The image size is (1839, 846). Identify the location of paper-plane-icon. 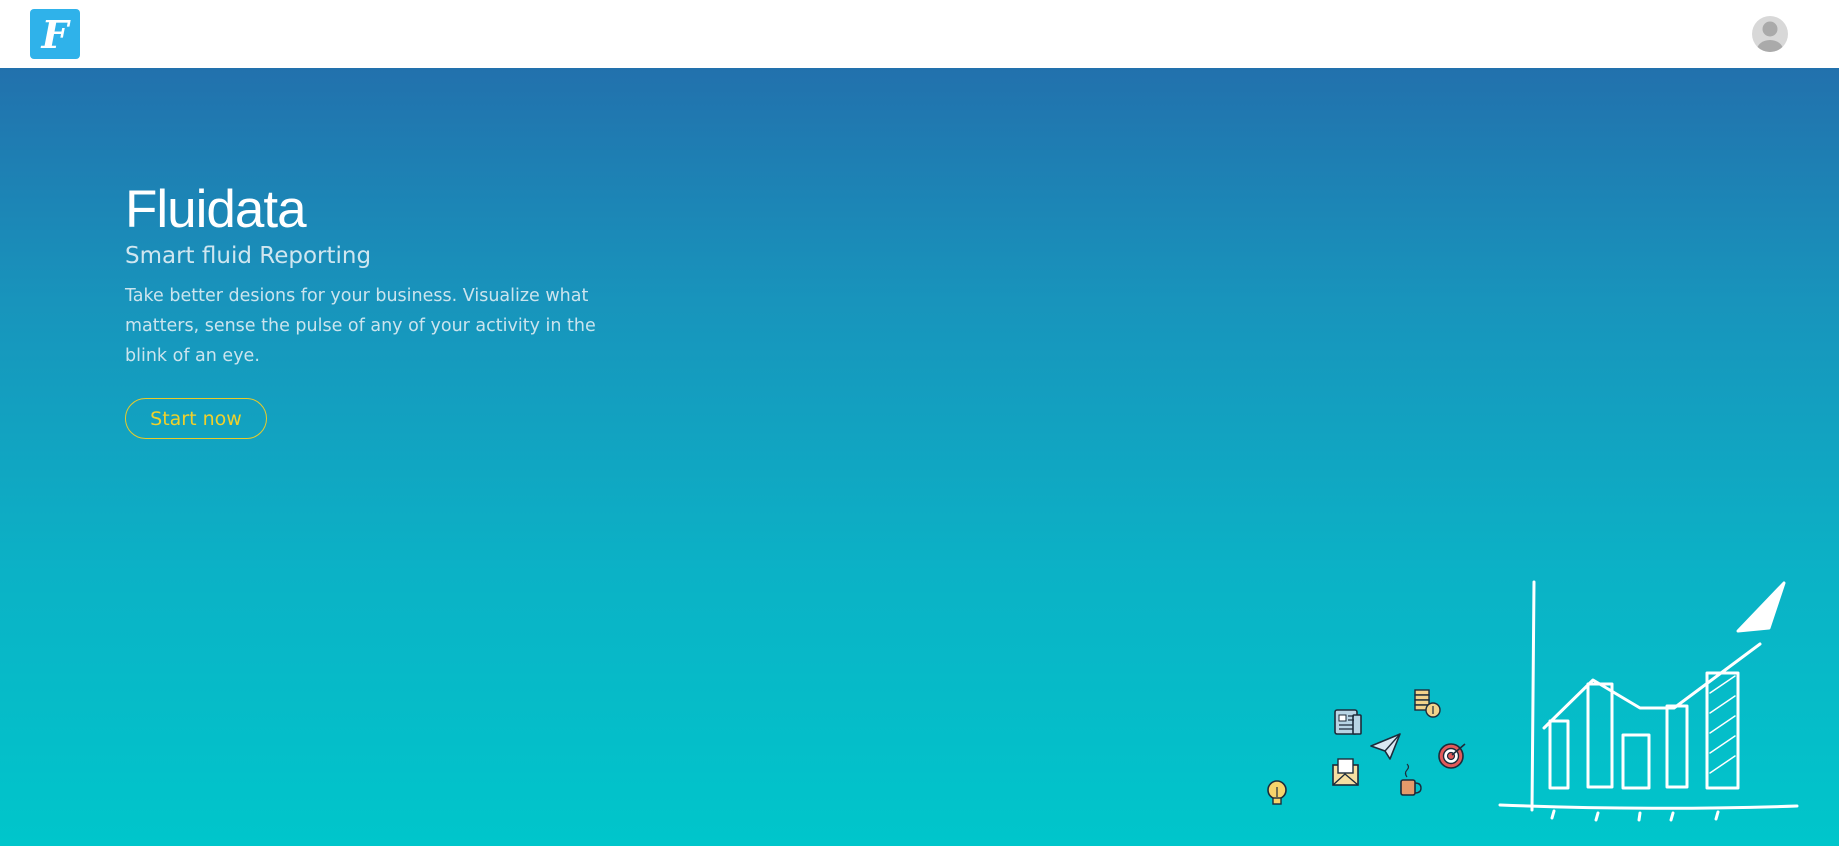
(1385, 746).